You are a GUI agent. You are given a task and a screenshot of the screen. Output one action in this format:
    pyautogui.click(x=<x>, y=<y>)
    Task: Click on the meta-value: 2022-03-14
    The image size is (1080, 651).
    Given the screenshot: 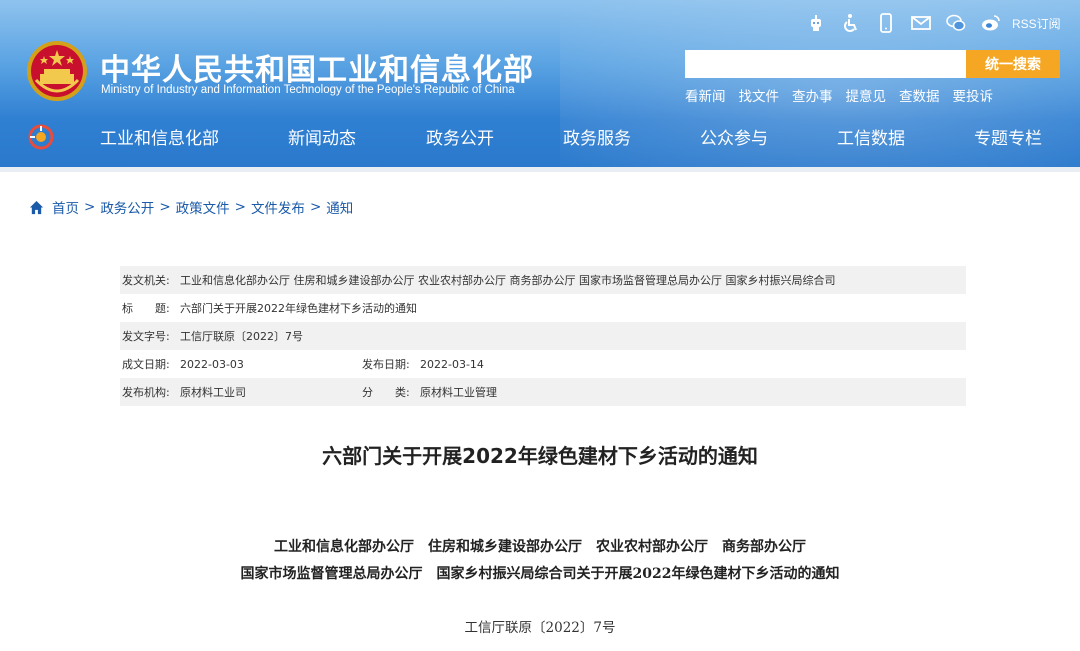 What is the action you would take?
    pyautogui.click(x=452, y=364)
    